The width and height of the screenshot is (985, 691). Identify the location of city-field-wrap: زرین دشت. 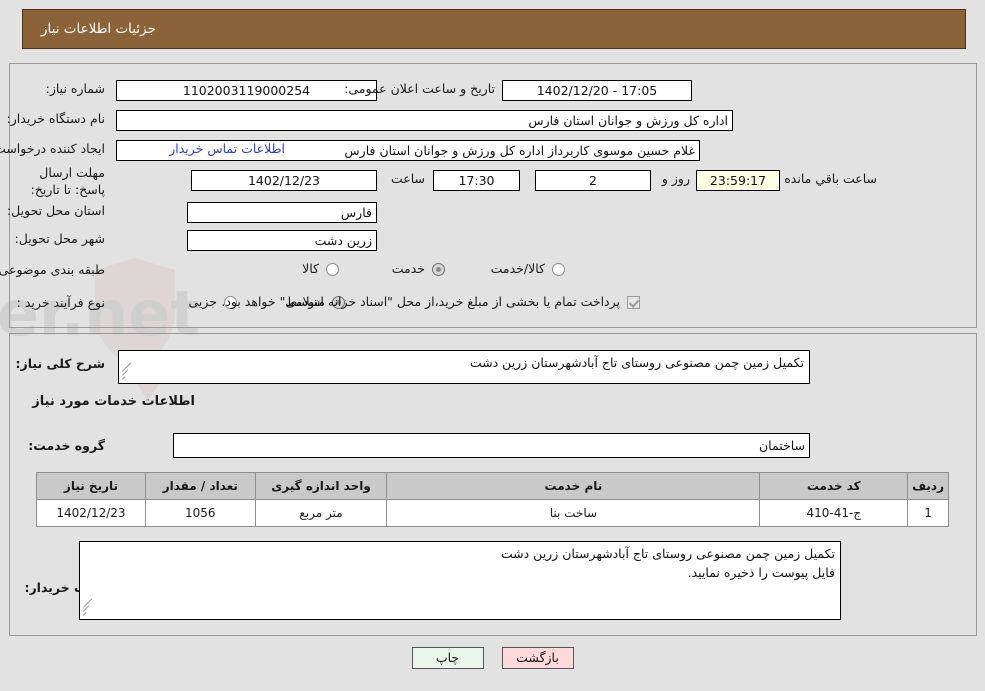
(282, 240).